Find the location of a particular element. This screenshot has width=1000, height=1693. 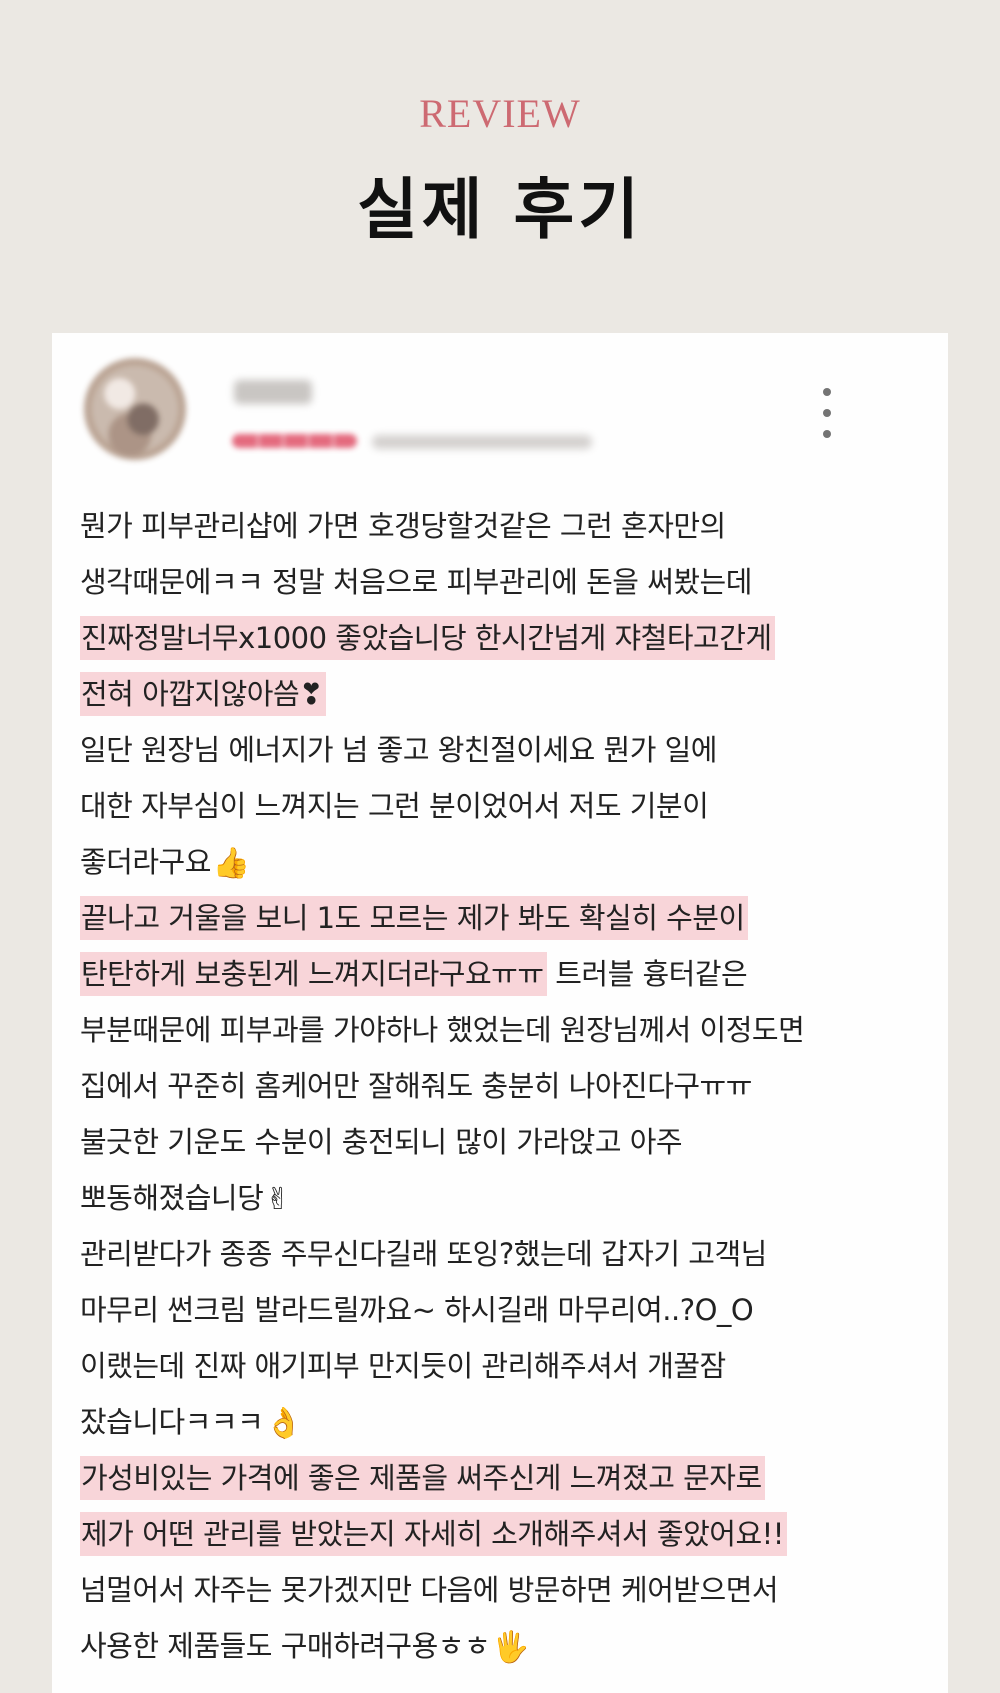

highlighted-text: 탄탄하게 보충된게 느껴지더라구요ㅠㅠ is located at coordinates (313, 974).